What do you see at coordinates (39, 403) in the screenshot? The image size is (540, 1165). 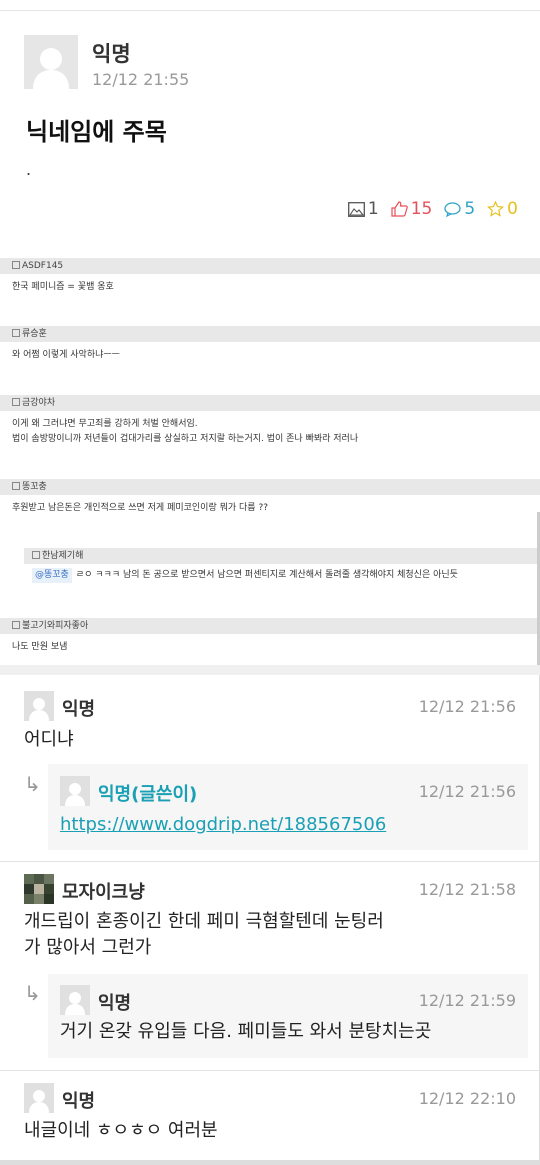 I see `shot-comment-author: 금강야차` at bounding box center [39, 403].